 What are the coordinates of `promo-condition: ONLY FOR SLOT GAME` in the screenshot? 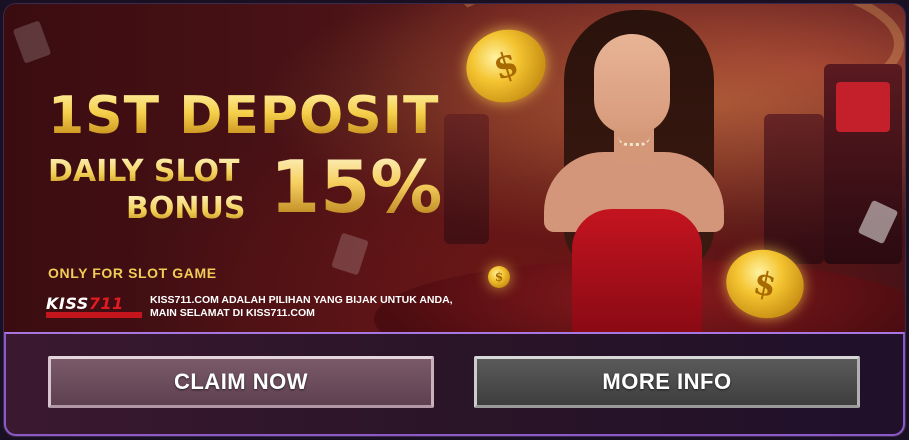 It's located at (132, 273).